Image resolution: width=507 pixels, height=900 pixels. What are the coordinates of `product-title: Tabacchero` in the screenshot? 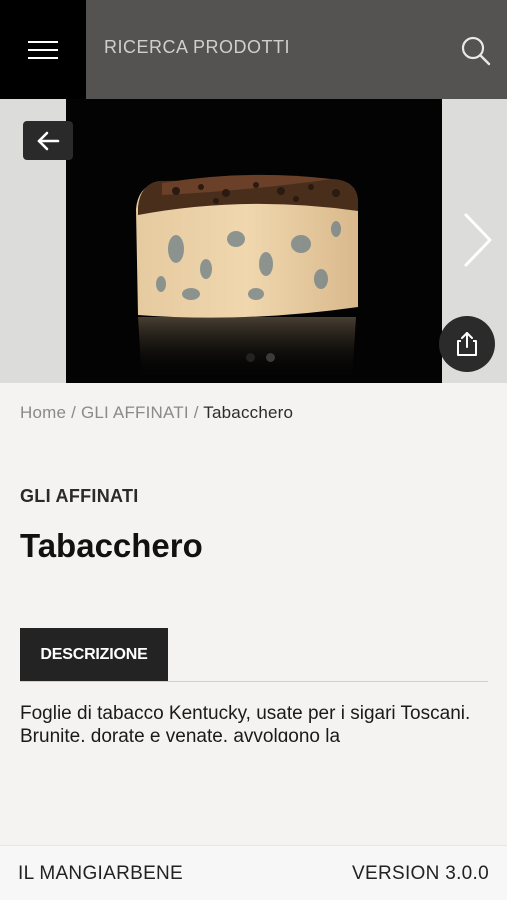 It's located at (111, 545).